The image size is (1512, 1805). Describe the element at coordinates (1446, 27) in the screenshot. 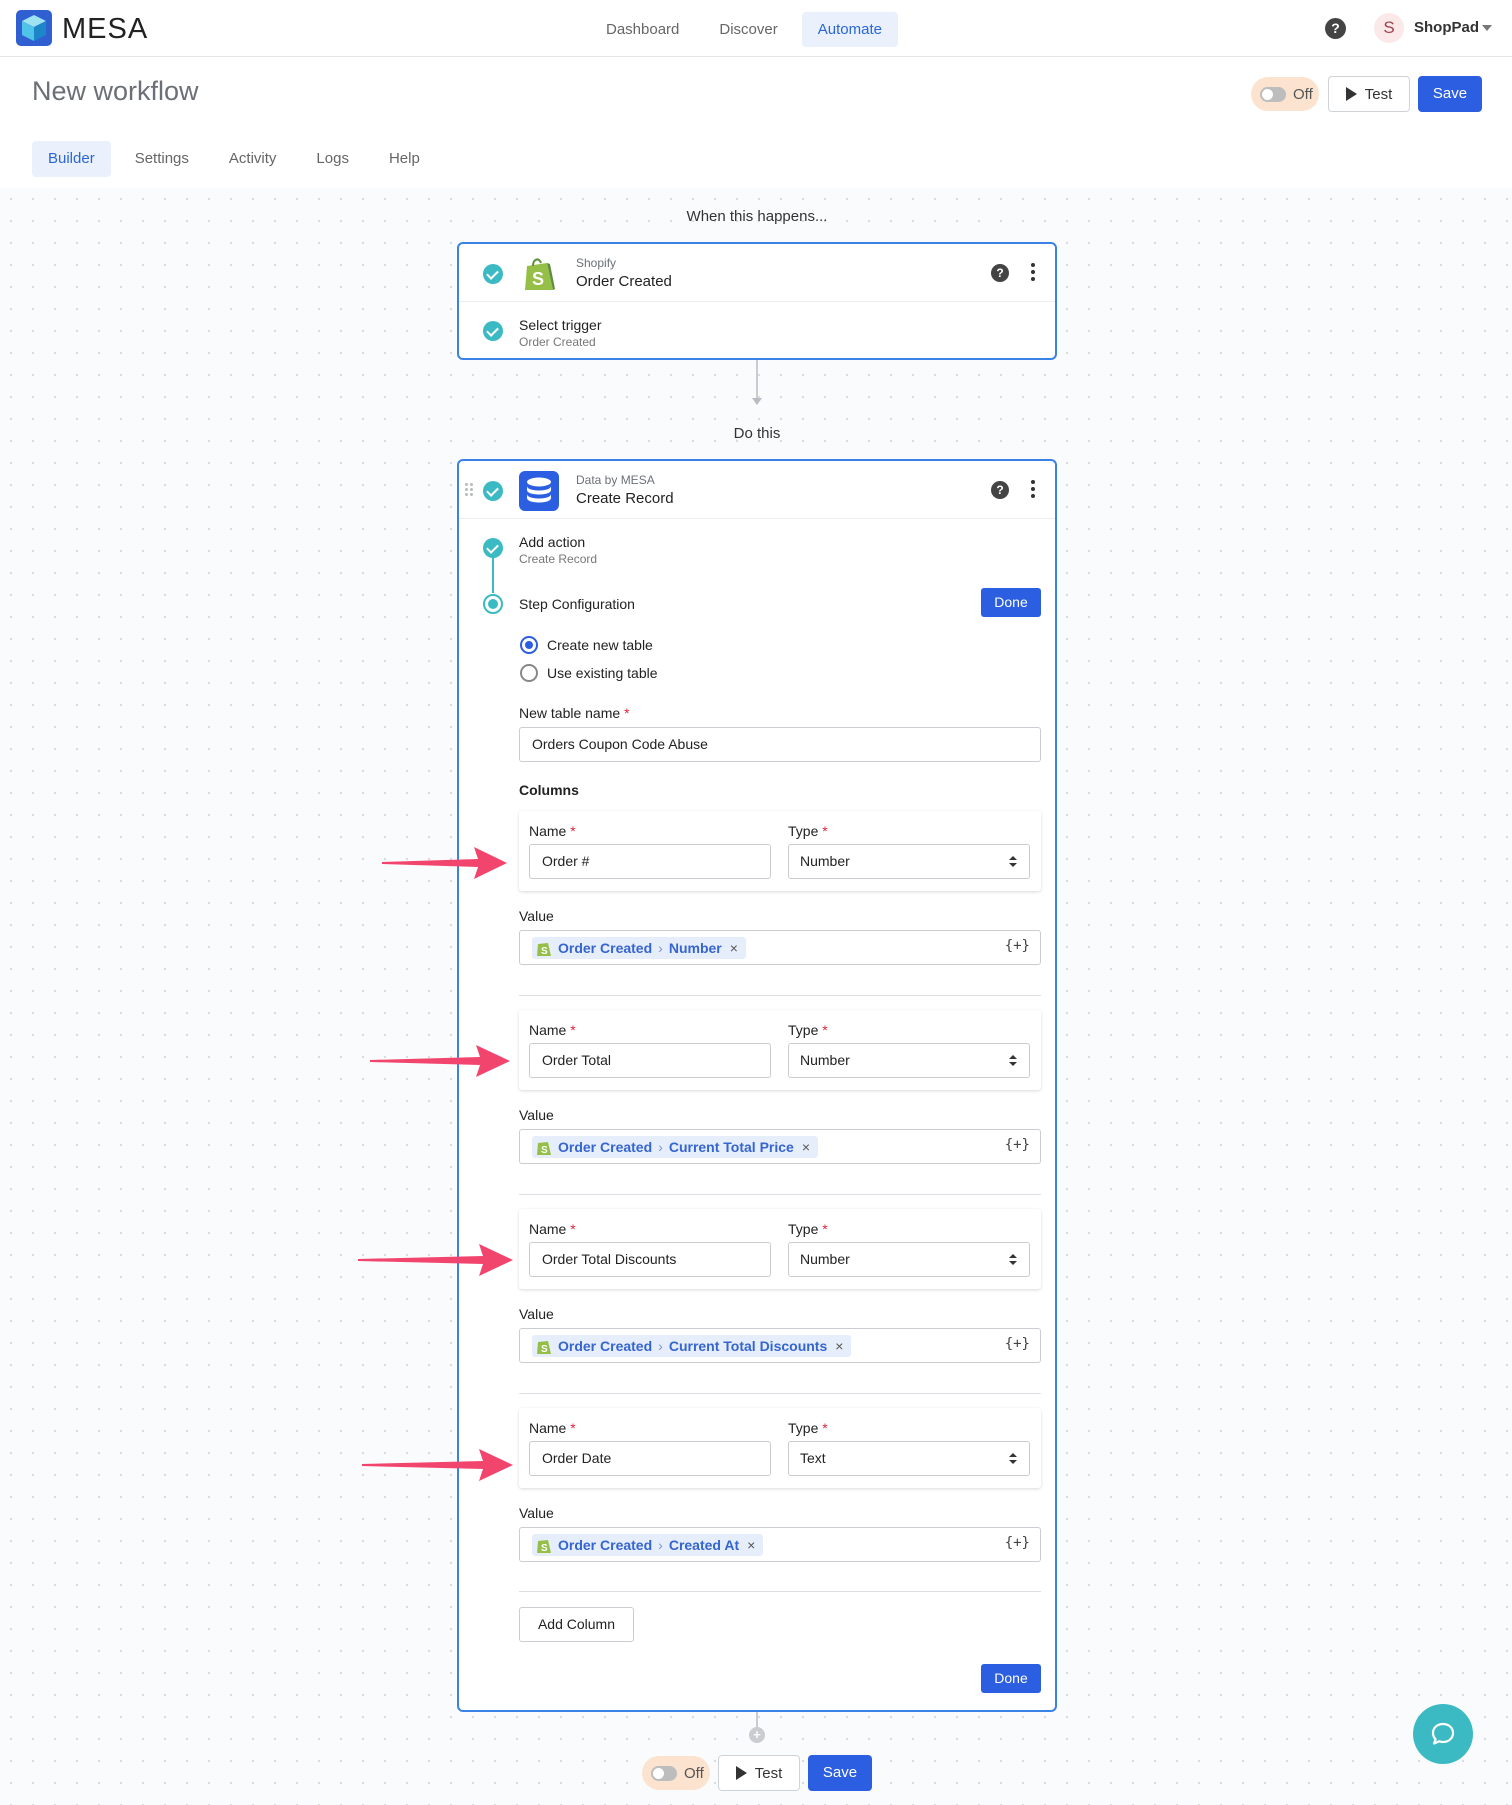

I see `account-name: ShopPad` at that location.